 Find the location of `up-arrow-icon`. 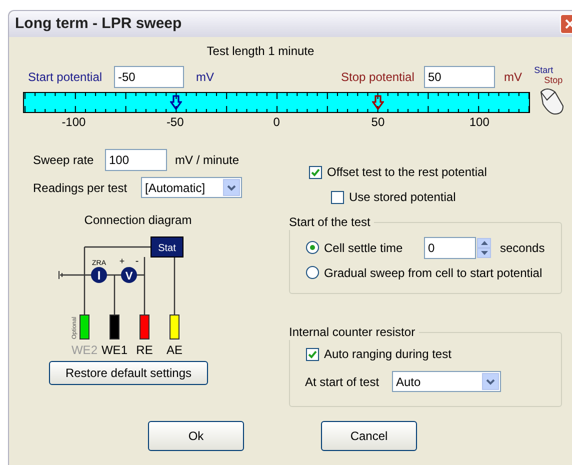

up-arrow-icon is located at coordinates (484, 242).